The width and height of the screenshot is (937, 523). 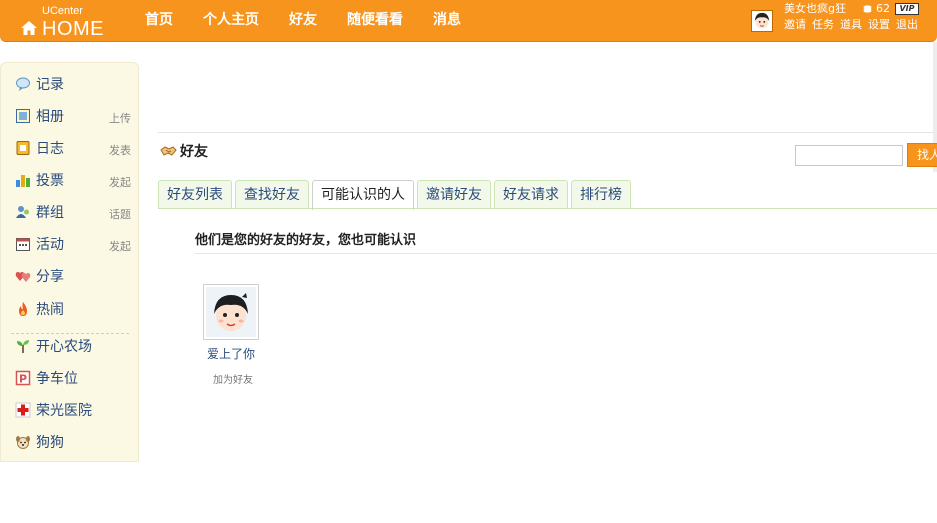 What do you see at coordinates (50, 277) in the screenshot?
I see `sidebar-item-label: 分享` at bounding box center [50, 277].